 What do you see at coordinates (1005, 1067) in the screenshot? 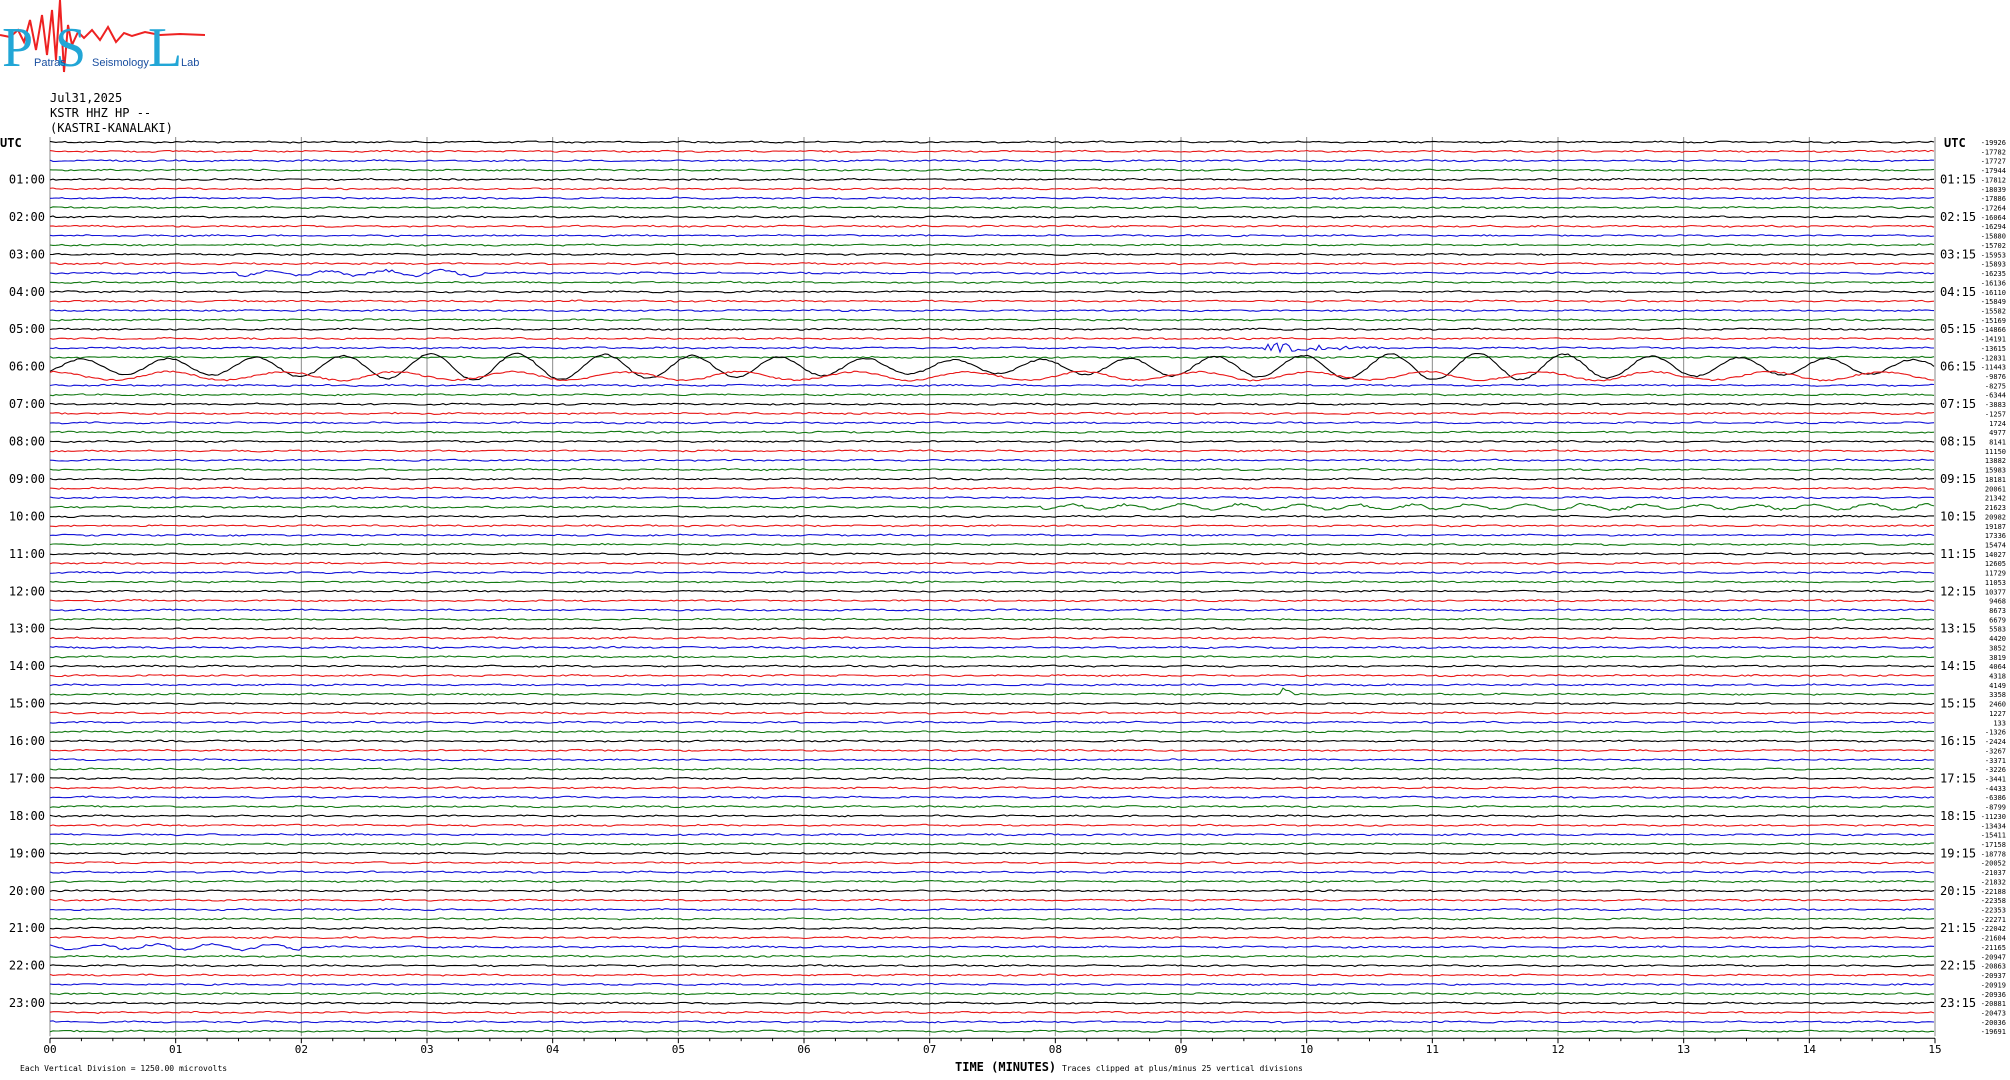
I see `x-axis-title: TIME (MINUTES)` at bounding box center [1005, 1067].